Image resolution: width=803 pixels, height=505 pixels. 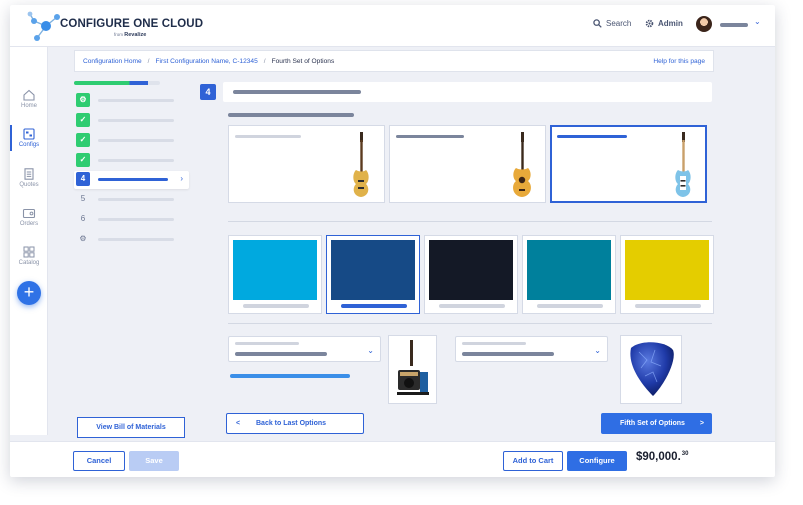 I want to click on avatar, so click(x=704, y=24).